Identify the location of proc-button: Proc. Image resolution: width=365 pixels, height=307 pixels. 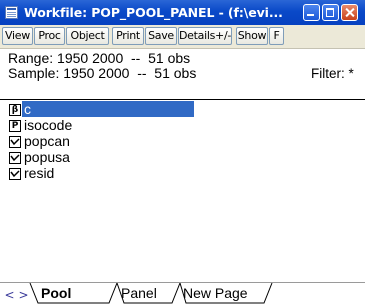
(49, 36).